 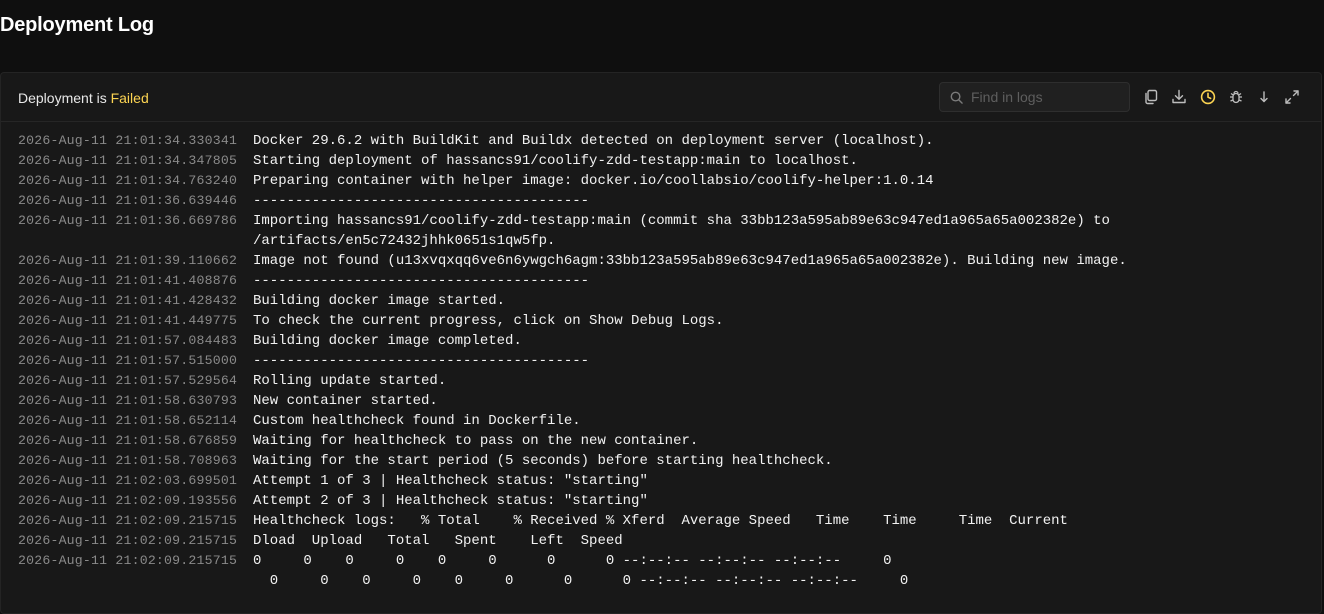 What do you see at coordinates (128, 460) in the screenshot?
I see `log-timestamp: 2026-Aug-11 21:01:58.708963` at bounding box center [128, 460].